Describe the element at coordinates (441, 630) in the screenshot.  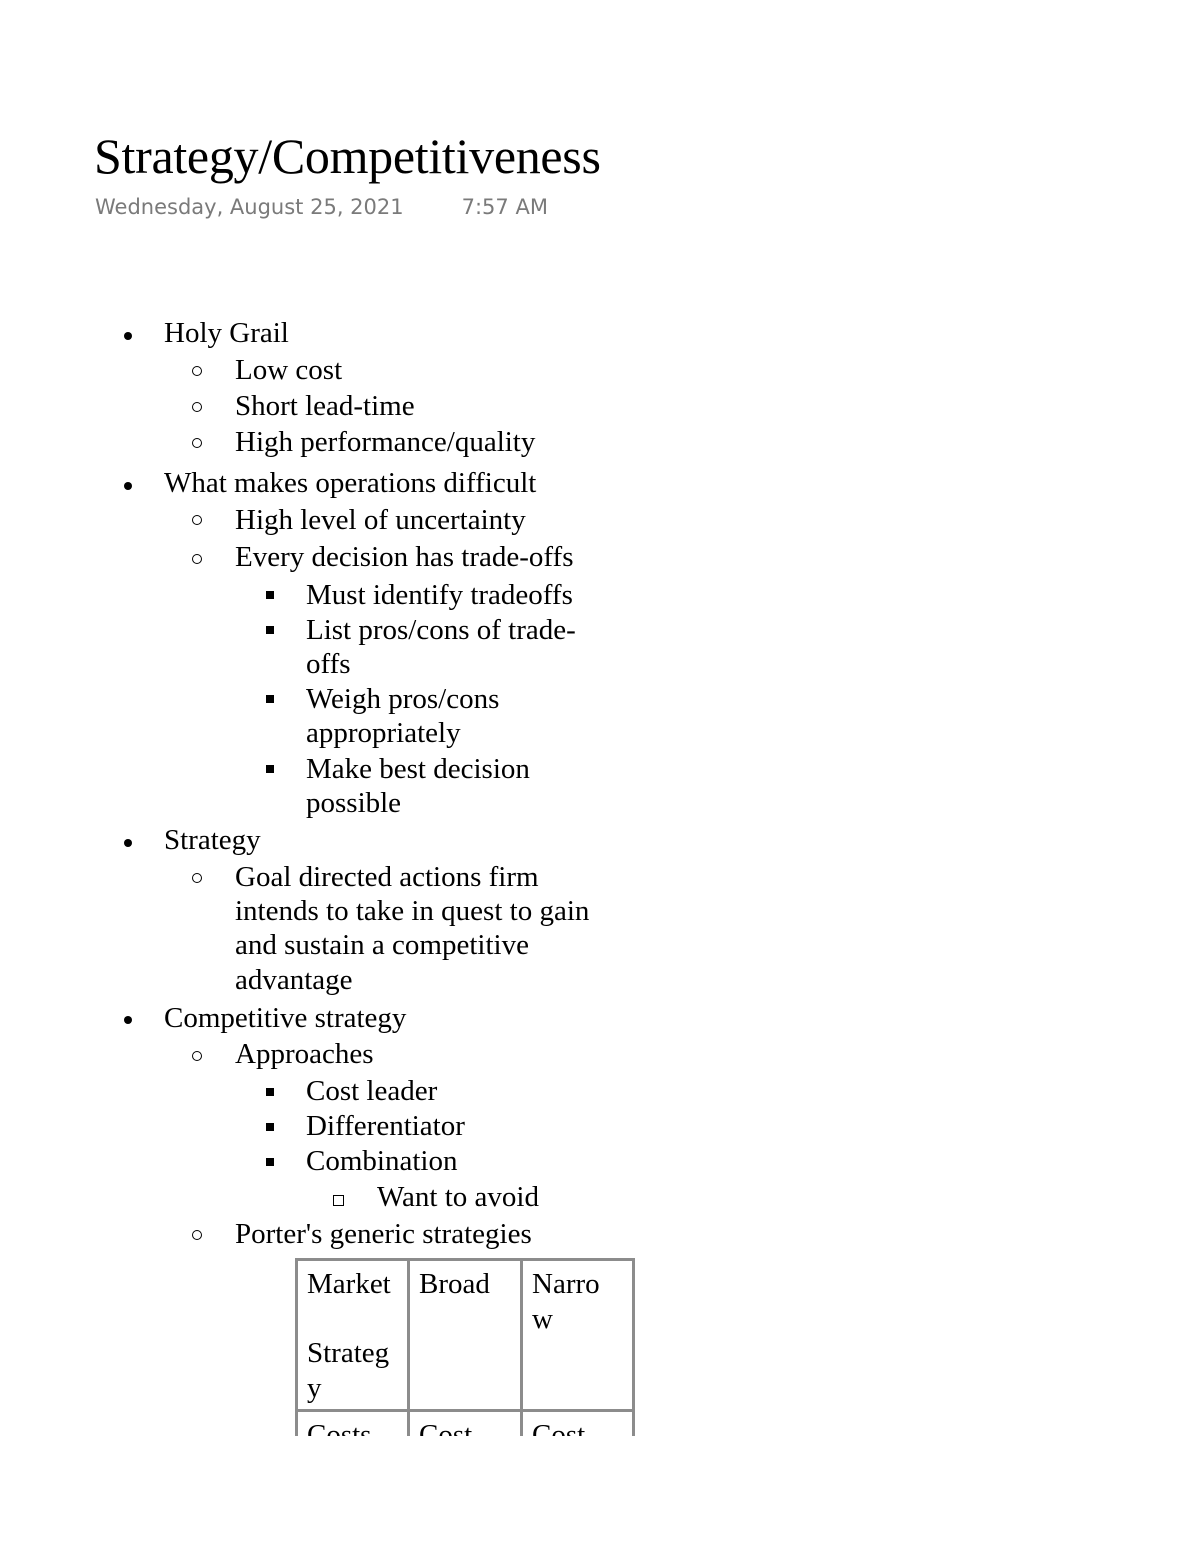
I see `outline-item: List pros/cons of trade-` at that location.